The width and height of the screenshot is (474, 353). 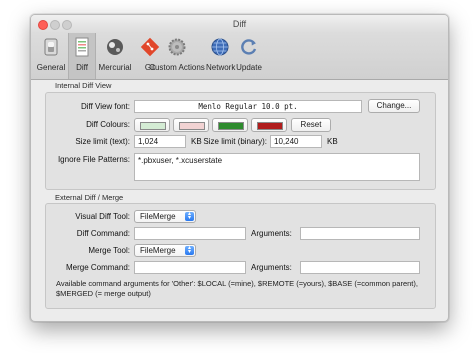 What do you see at coordinates (115, 56) in the screenshot?
I see `tab-mercurial: Mercurial` at bounding box center [115, 56].